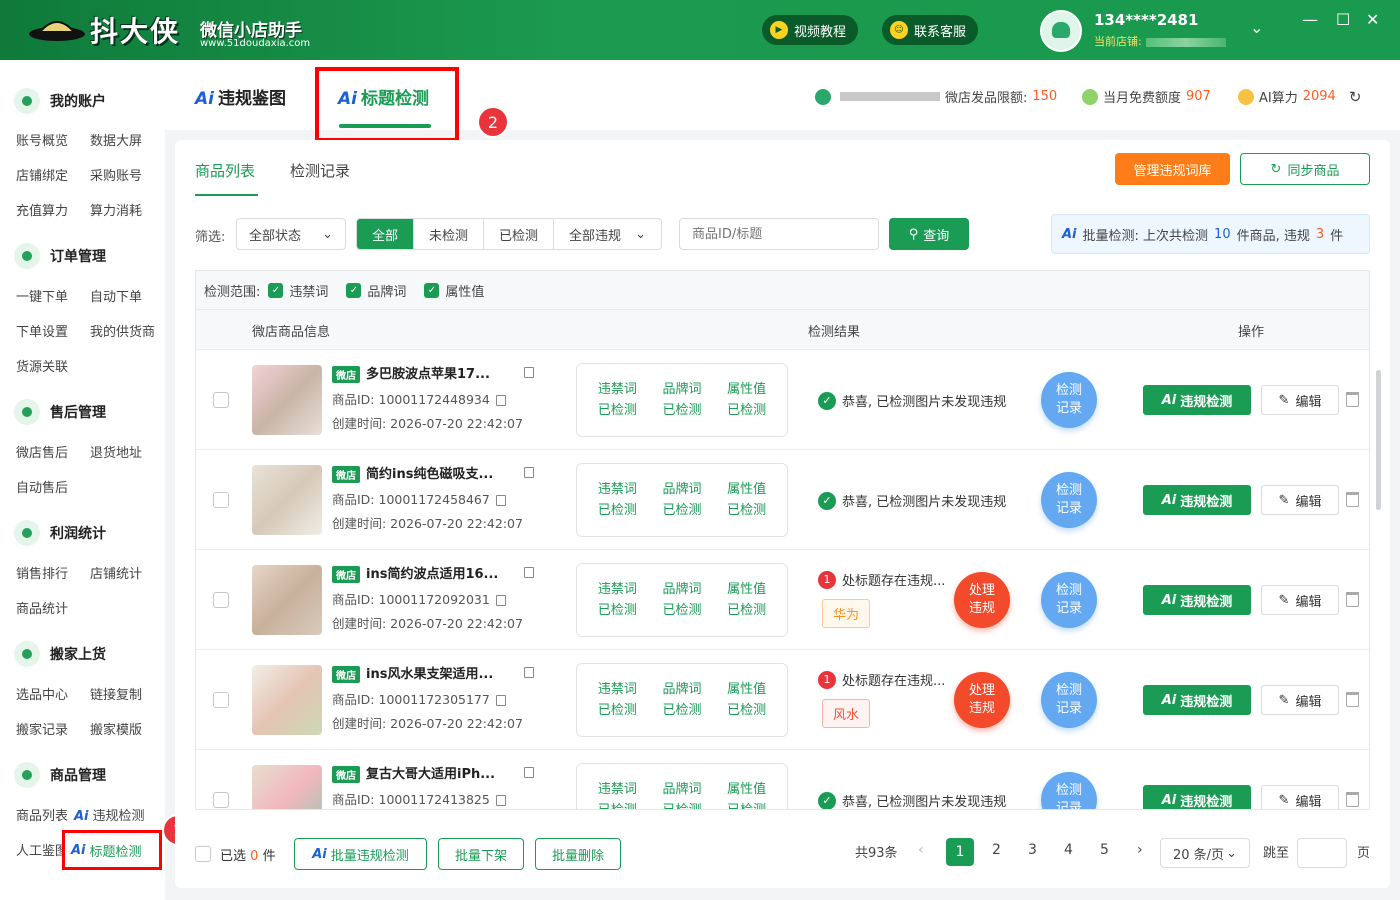  Describe the element at coordinates (42, 209) in the screenshot. I see `sidebar-item-recharge: 充值算力` at that location.